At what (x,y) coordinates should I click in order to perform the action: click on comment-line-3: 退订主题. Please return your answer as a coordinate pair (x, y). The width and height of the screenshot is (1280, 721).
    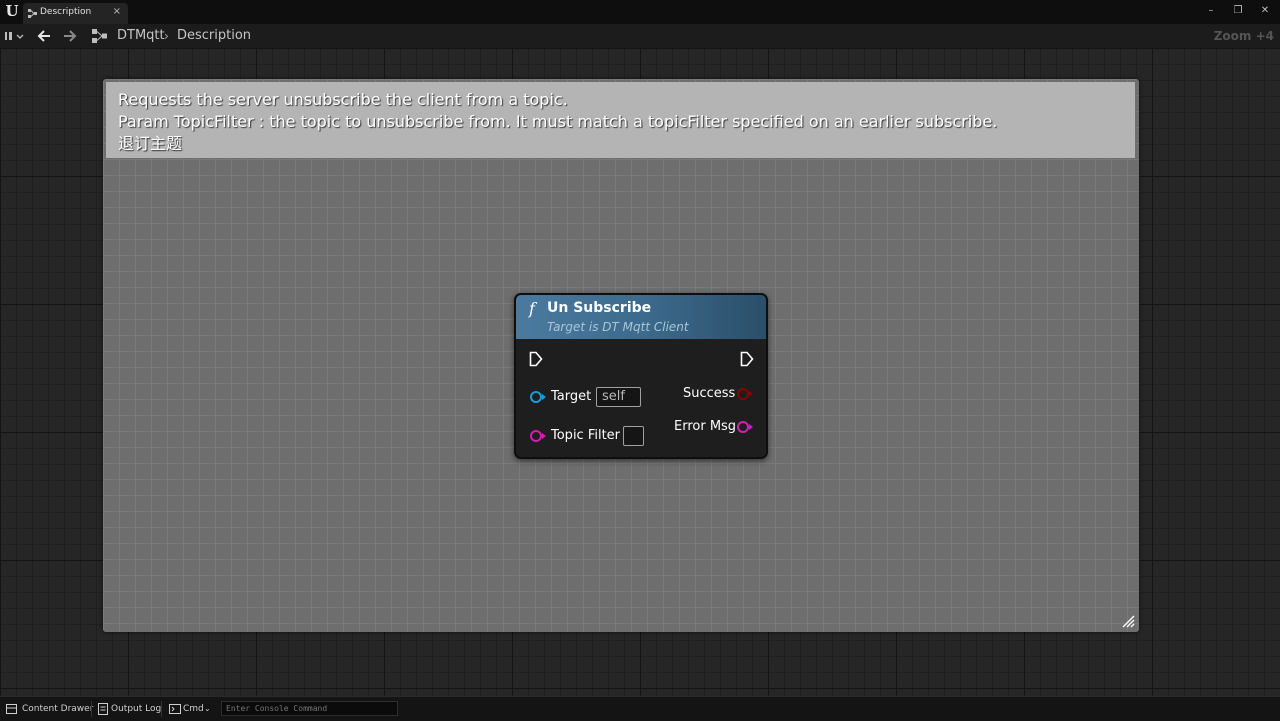
    Looking at the image, I should click on (150, 143).